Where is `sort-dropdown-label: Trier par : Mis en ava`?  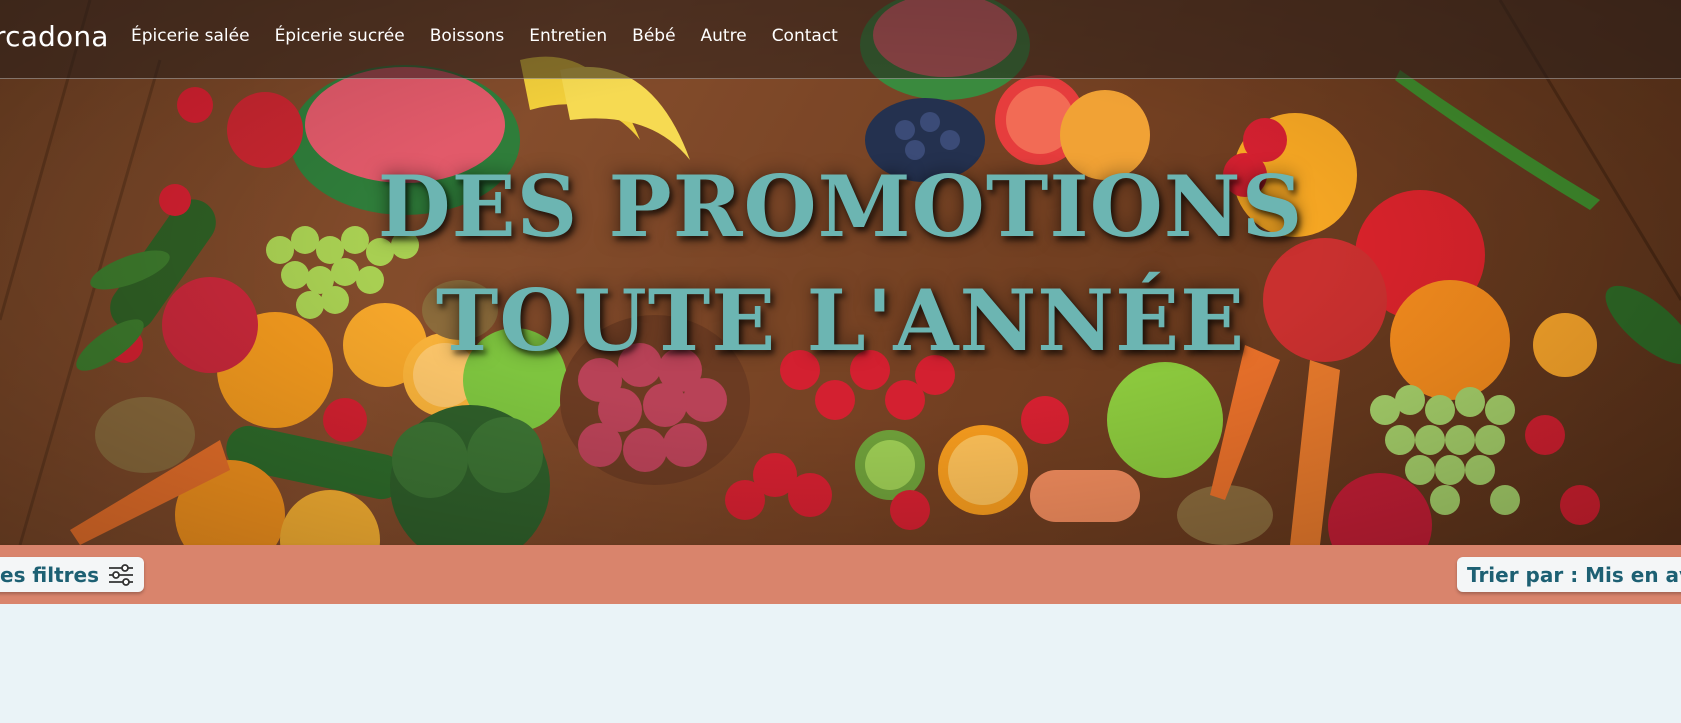 sort-dropdown-label: Trier par : Mis en ava is located at coordinates (1574, 574).